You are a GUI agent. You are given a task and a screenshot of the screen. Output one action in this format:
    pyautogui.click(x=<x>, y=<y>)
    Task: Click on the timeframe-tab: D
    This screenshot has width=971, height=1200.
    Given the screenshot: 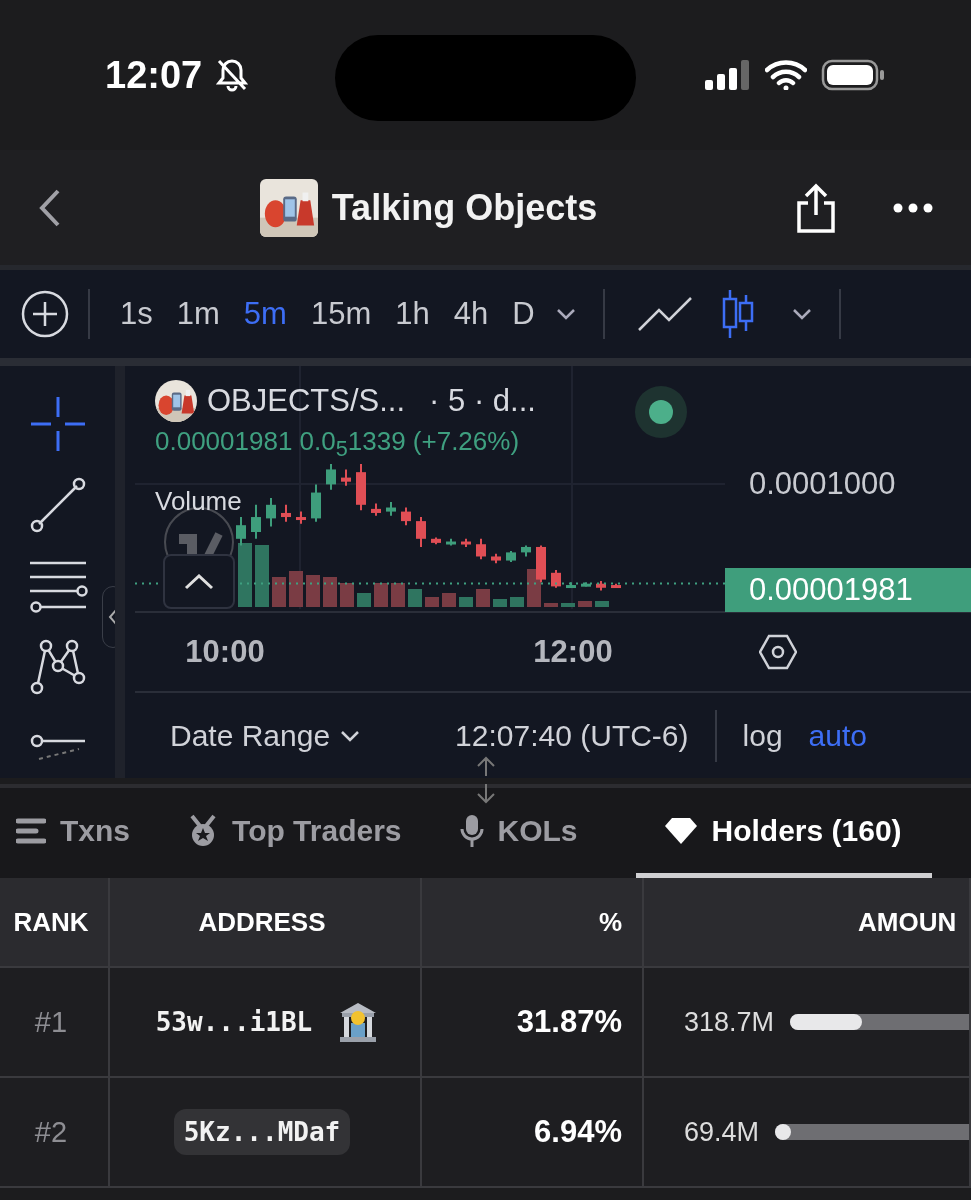 What is the action you would take?
    pyautogui.click(x=523, y=314)
    